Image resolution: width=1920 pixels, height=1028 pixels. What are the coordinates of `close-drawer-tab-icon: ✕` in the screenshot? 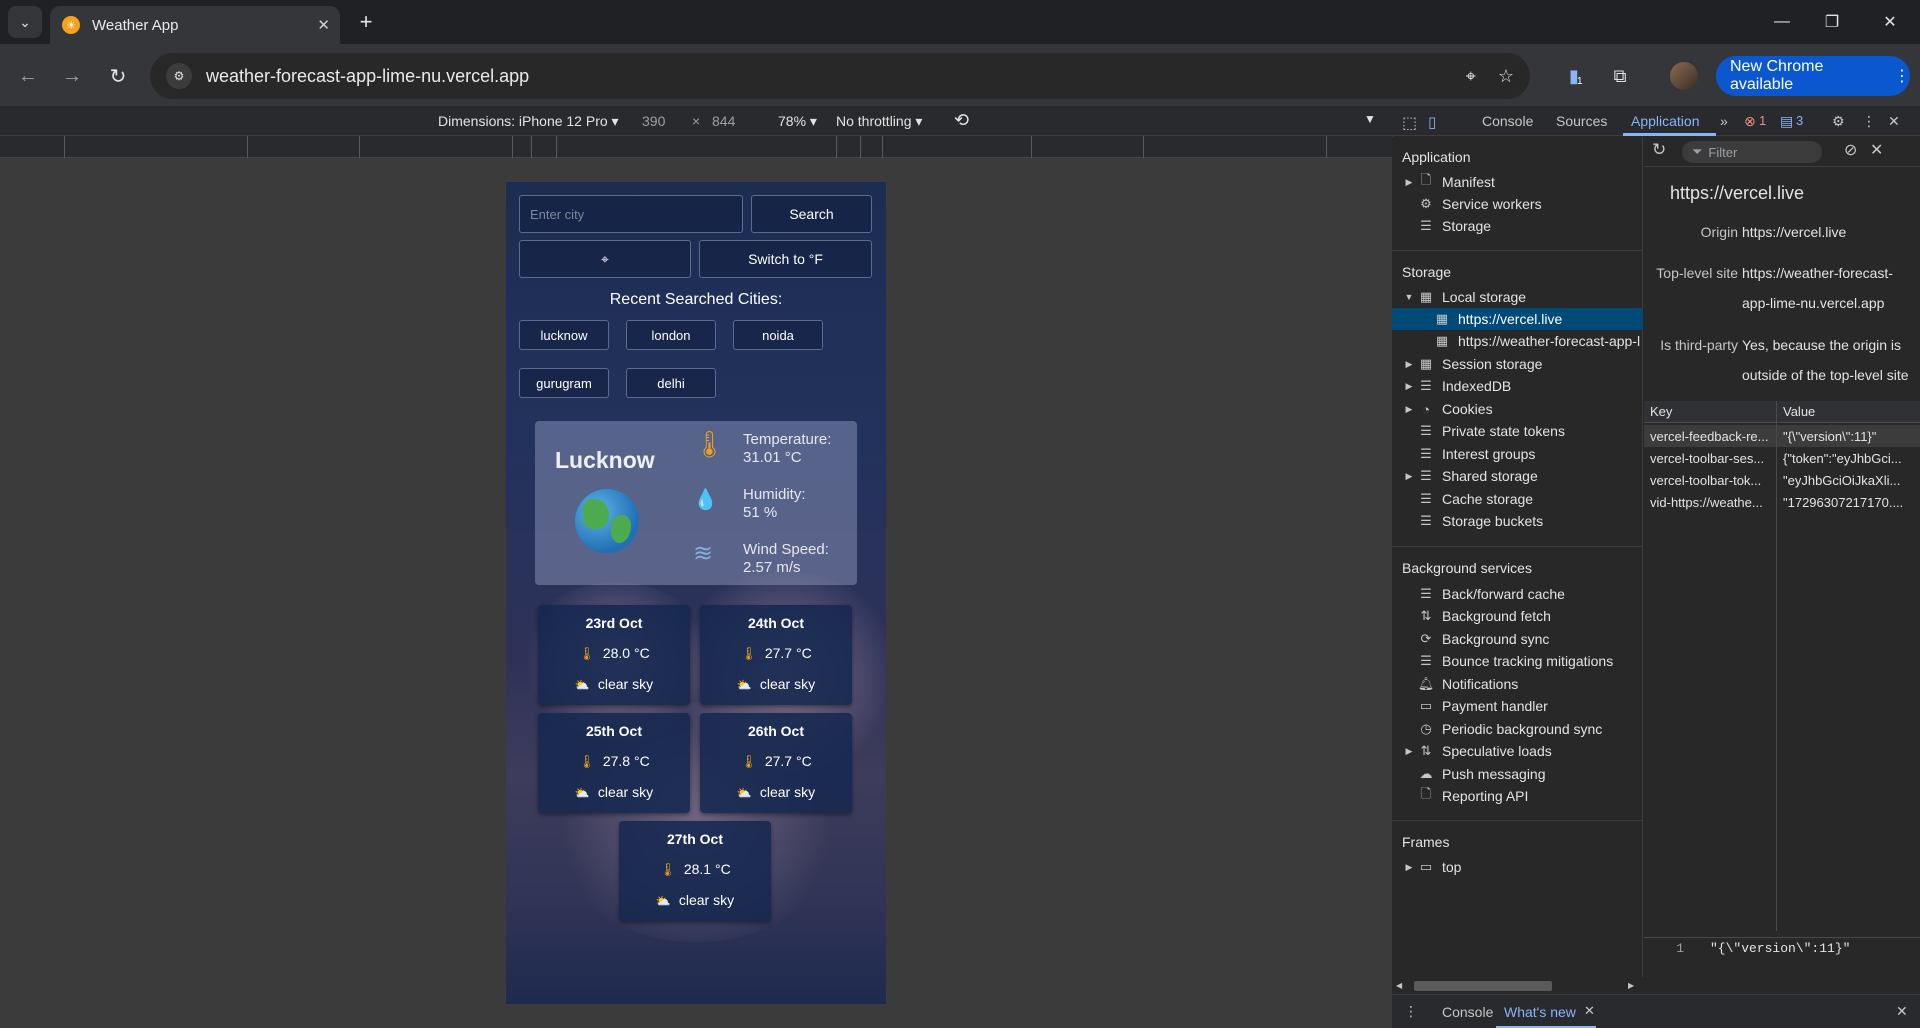 It's located at (1589, 1011).